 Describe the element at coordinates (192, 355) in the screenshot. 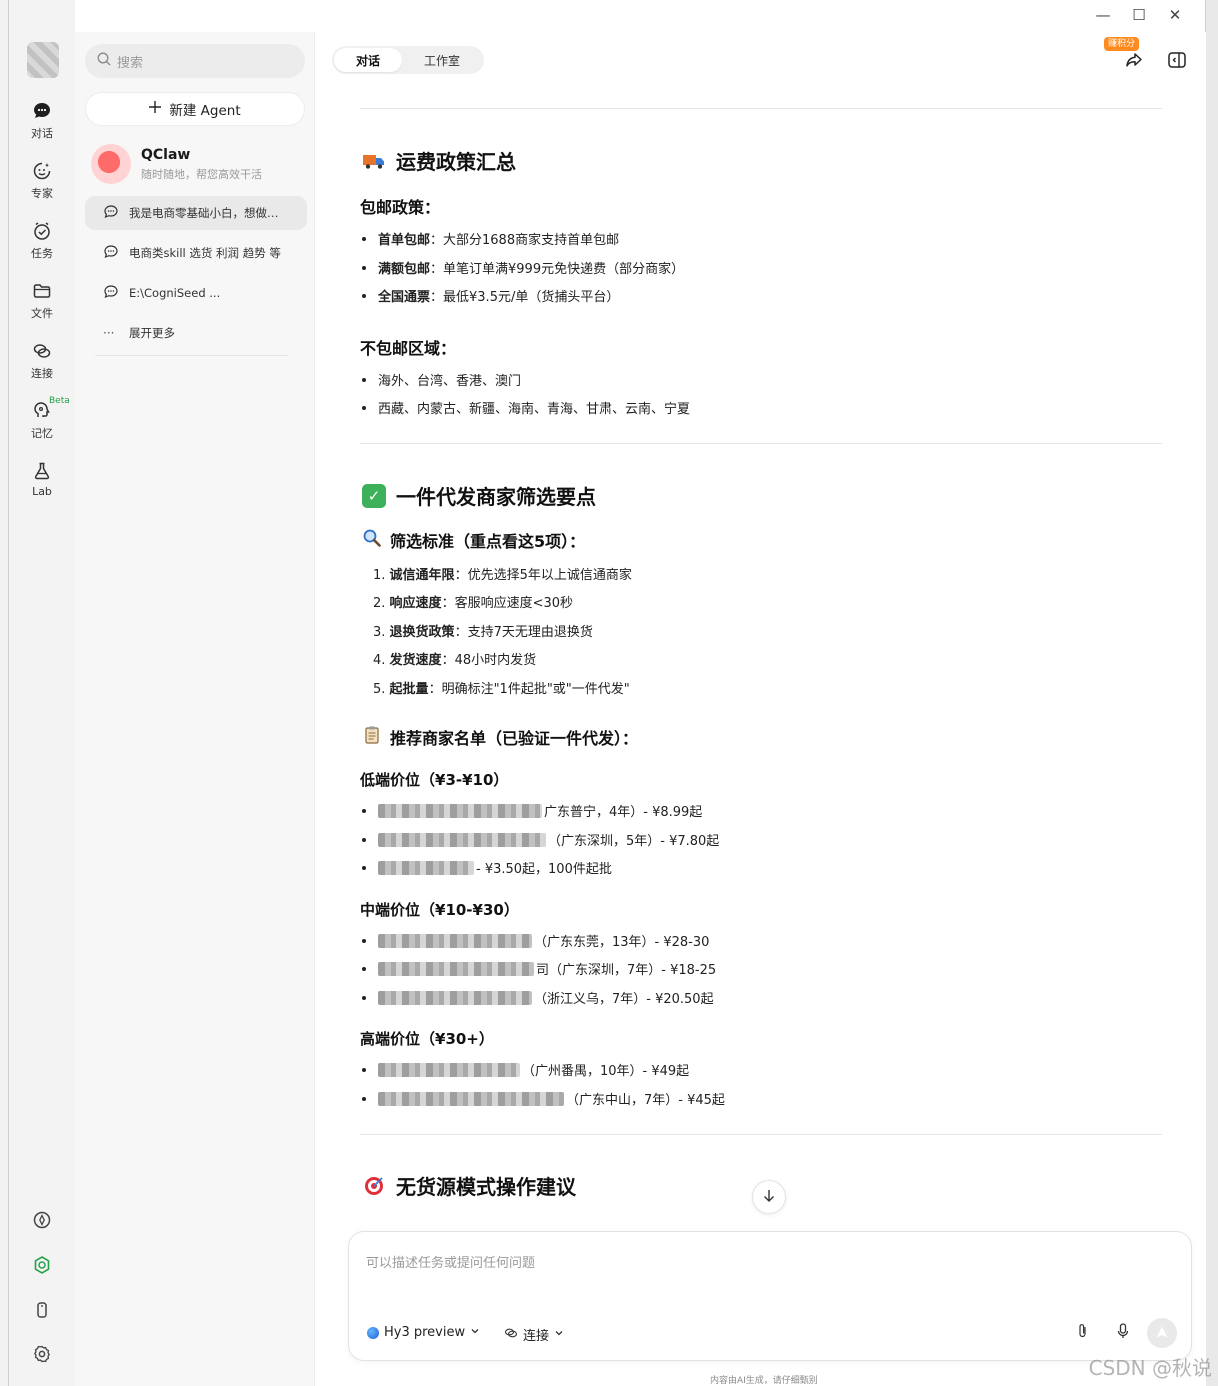

I see `sidebar-divider` at that location.